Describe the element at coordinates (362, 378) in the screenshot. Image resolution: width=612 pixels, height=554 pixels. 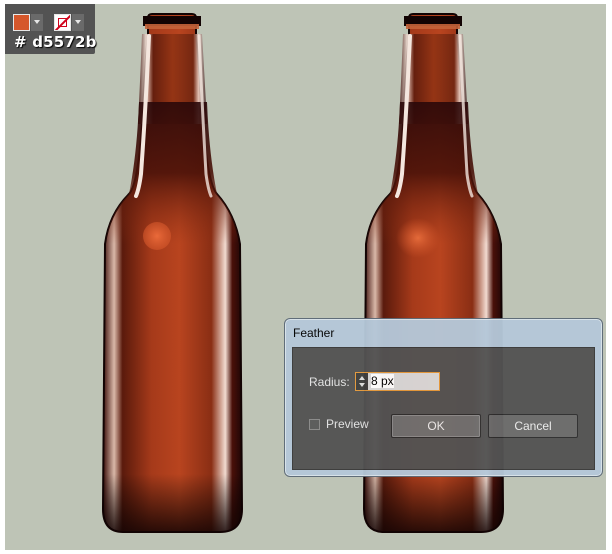
I see `stepper-up-icon` at that location.